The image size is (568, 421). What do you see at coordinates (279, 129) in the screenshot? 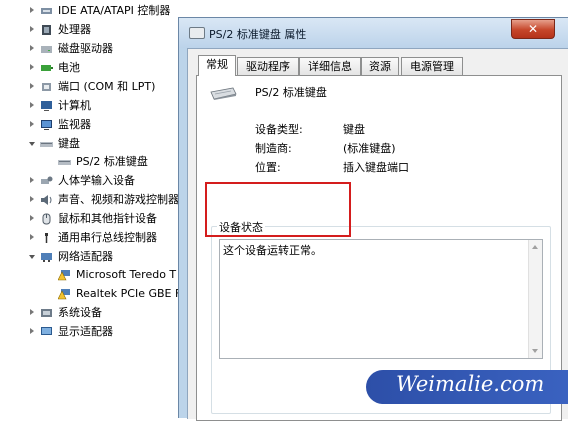
I see `device-type-label: 设备类型:` at bounding box center [279, 129].